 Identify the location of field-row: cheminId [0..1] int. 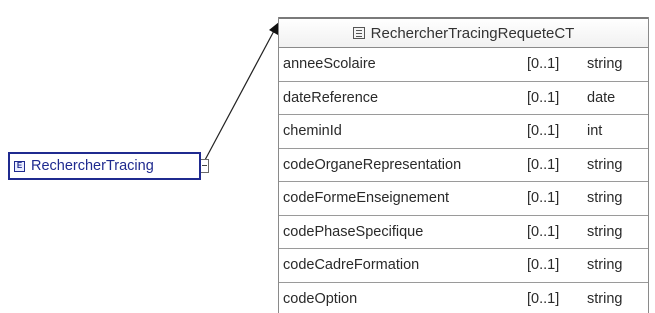
(463, 132).